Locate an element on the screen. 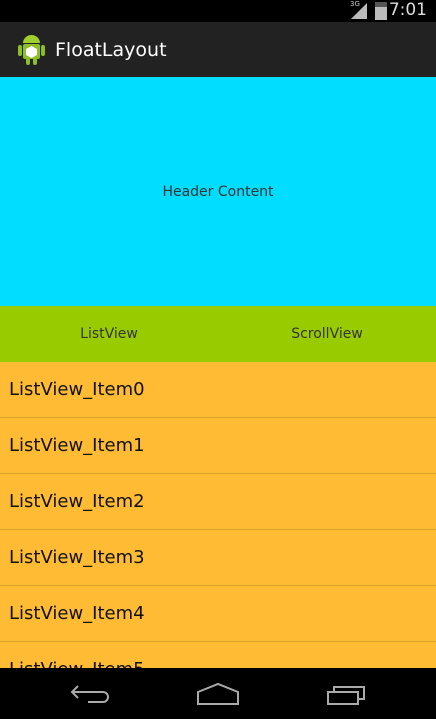 This screenshot has width=436, height=719. list-item: ListView_Item0 is located at coordinates (218, 390).